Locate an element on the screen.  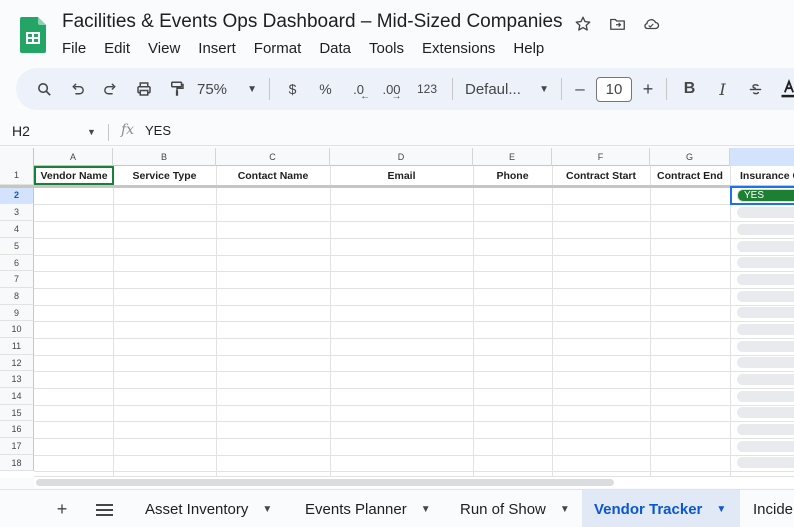
sheets-logo-icon is located at coordinates (33, 35).